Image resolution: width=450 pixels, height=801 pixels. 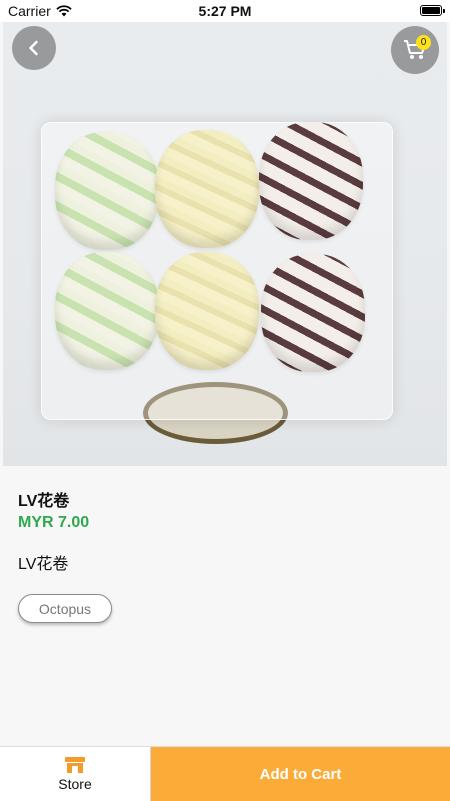 I want to click on chevron-left-icon, so click(x=33, y=48).